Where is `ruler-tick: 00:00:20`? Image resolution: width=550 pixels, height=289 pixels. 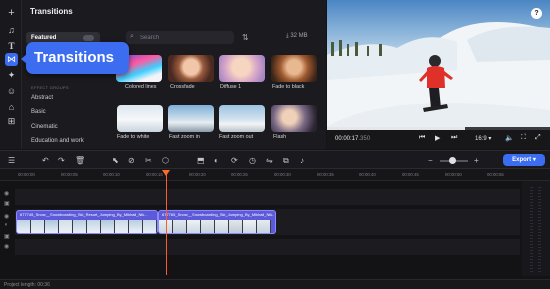 ruler-tick: 00:00:20 is located at coordinates (197, 174).